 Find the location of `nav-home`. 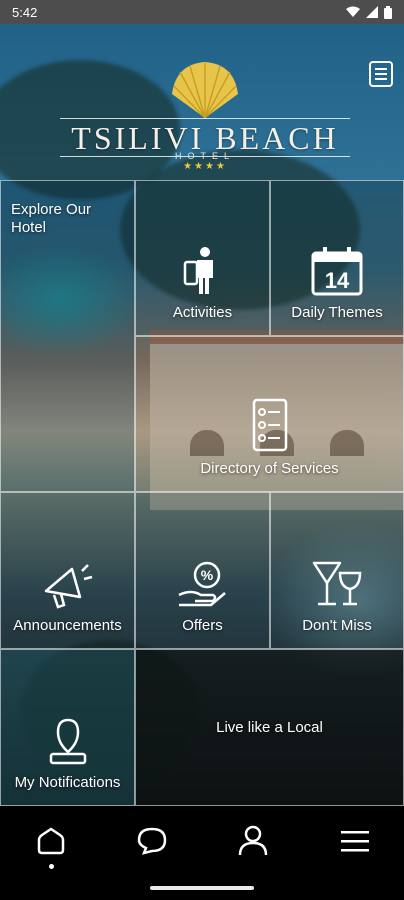

nav-home is located at coordinates (51, 842).